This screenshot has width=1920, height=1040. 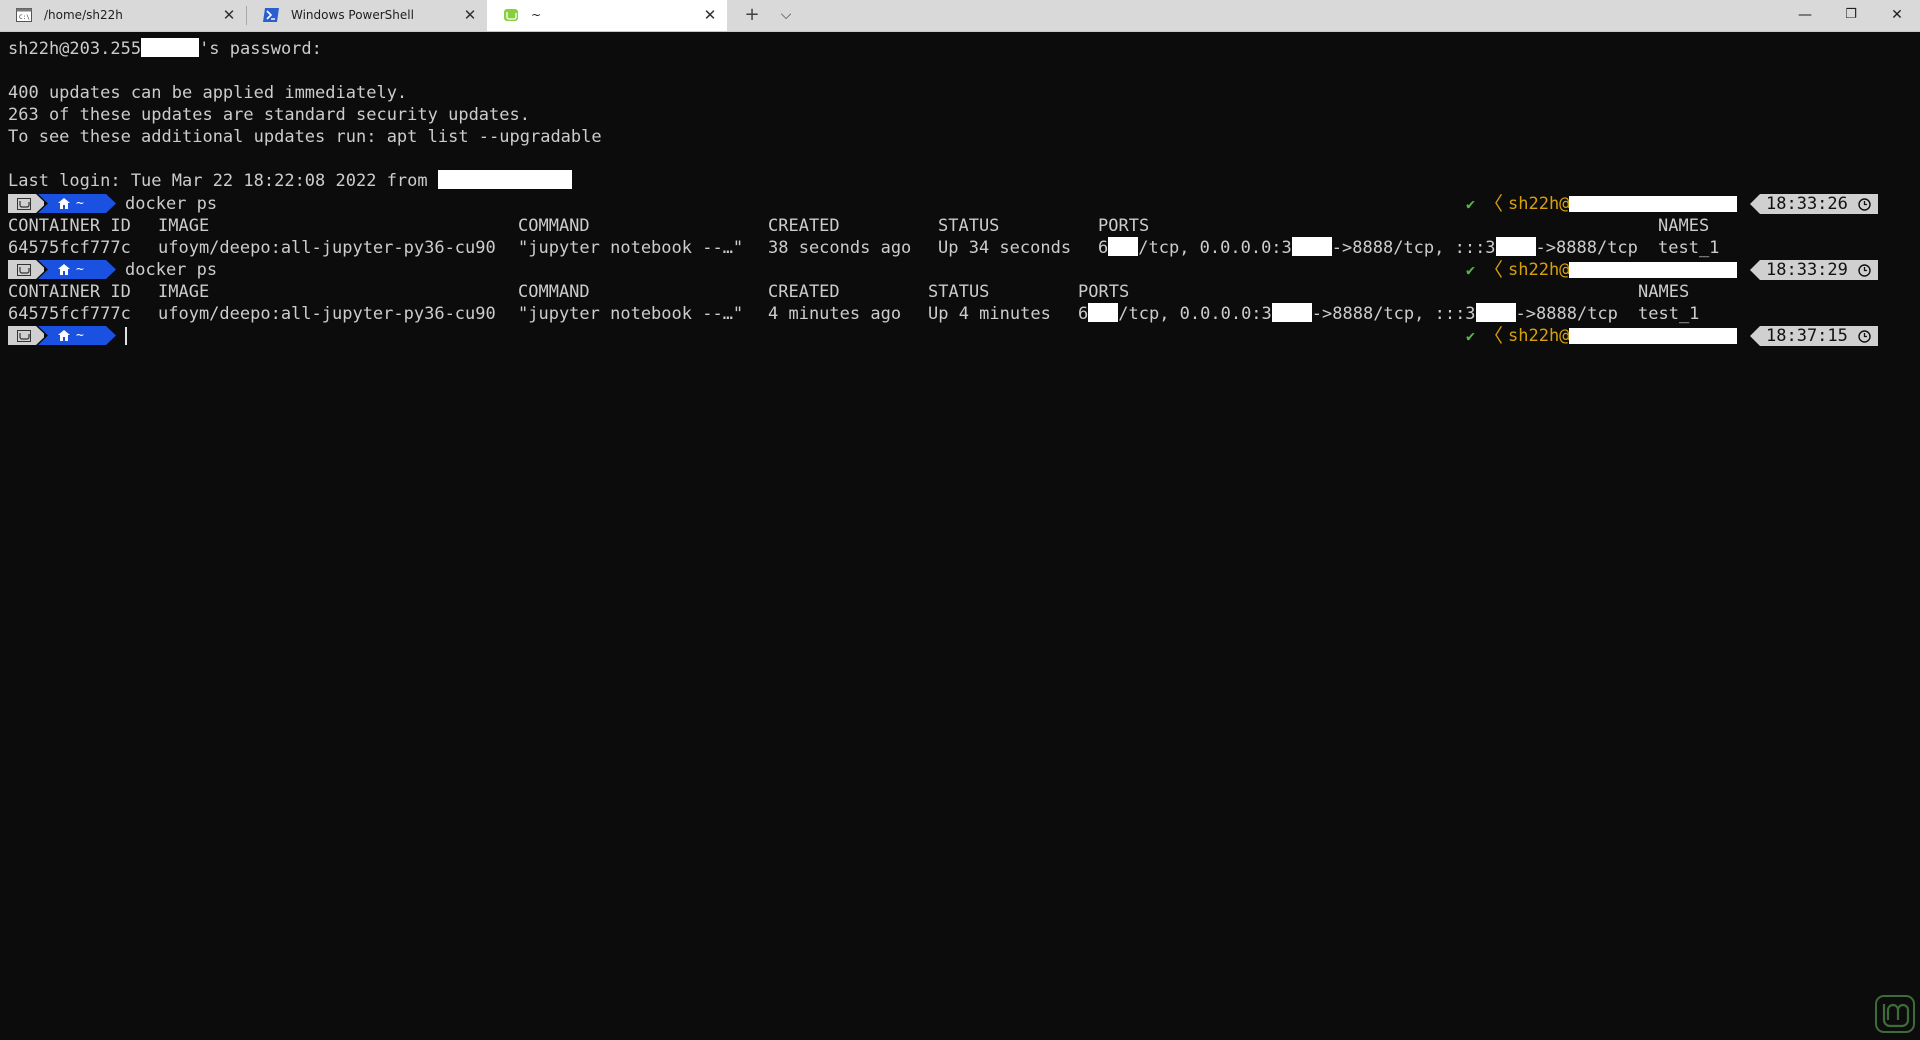 What do you see at coordinates (208, 93) in the screenshot?
I see `updates-line: 400 updates can be applied immediately.` at bounding box center [208, 93].